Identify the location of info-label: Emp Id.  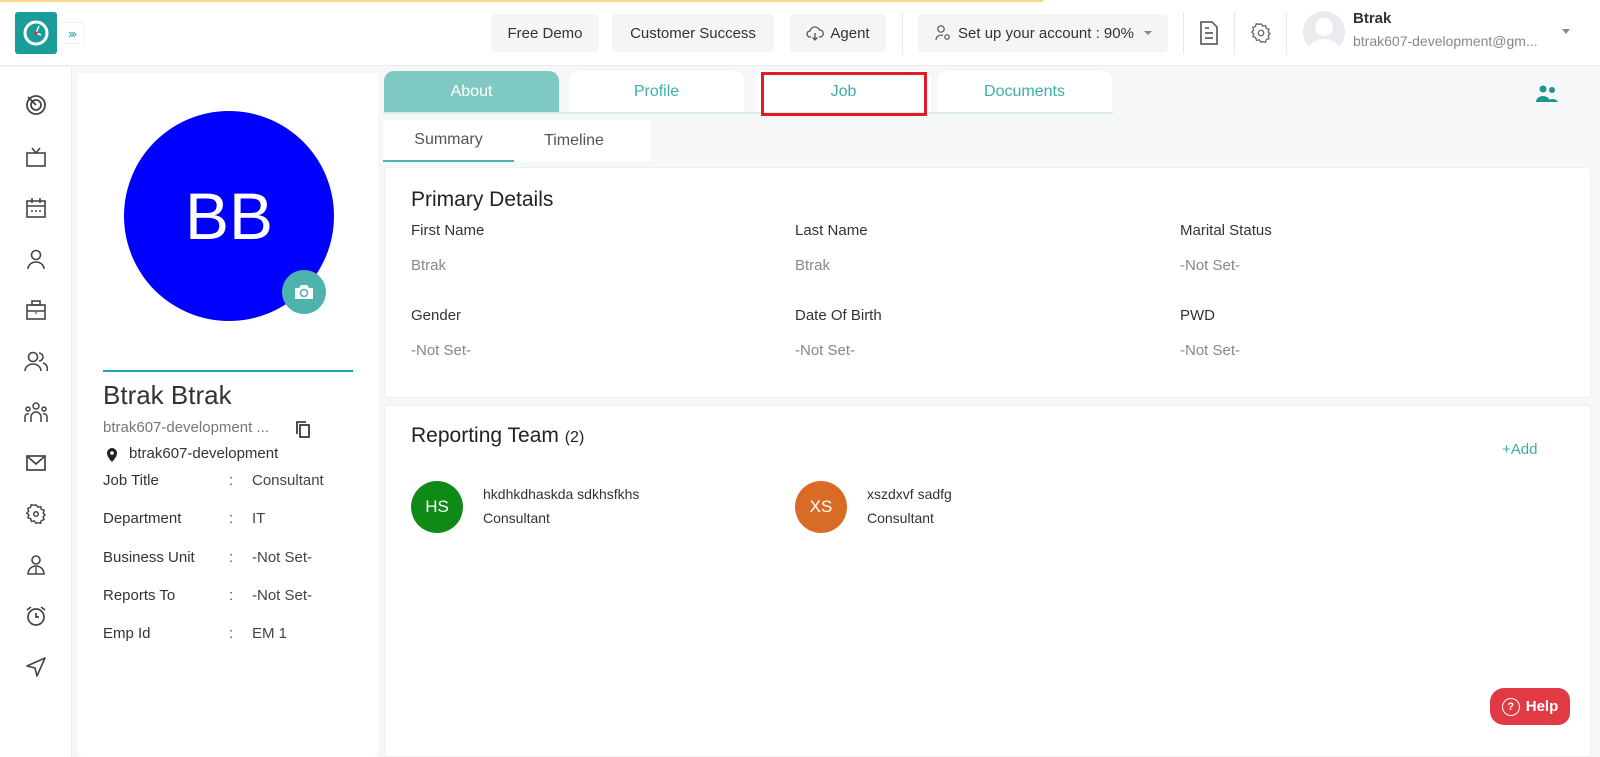
(127, 633).